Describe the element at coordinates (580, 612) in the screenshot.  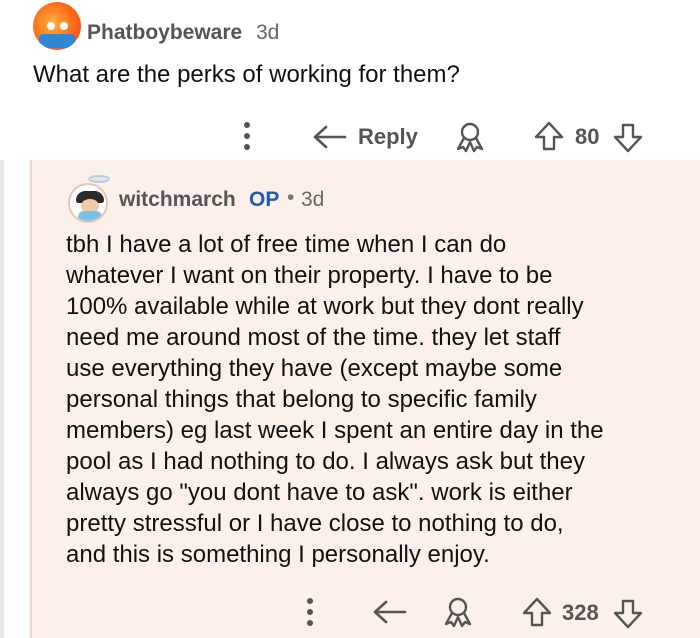
I see `reply-score: 328` at that location.